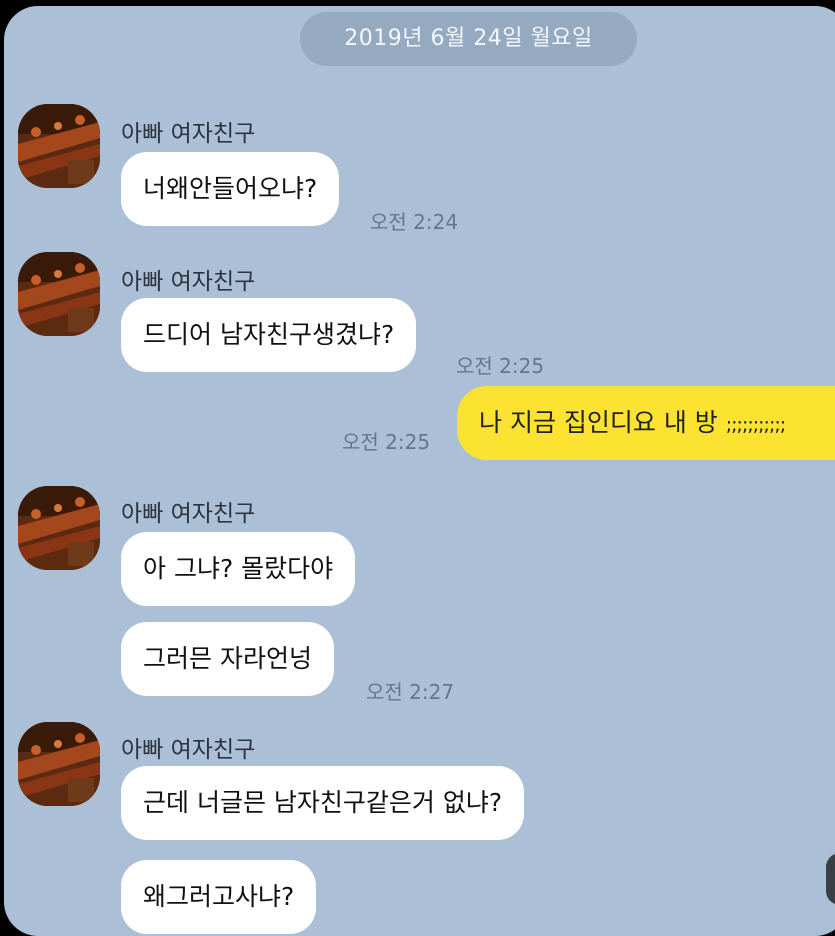  What do you see at coordinates (598, 422) in the screenshot?
I see `my-message-text: 나 지금 집인디요 내 방` at bounding box center [598, 422].